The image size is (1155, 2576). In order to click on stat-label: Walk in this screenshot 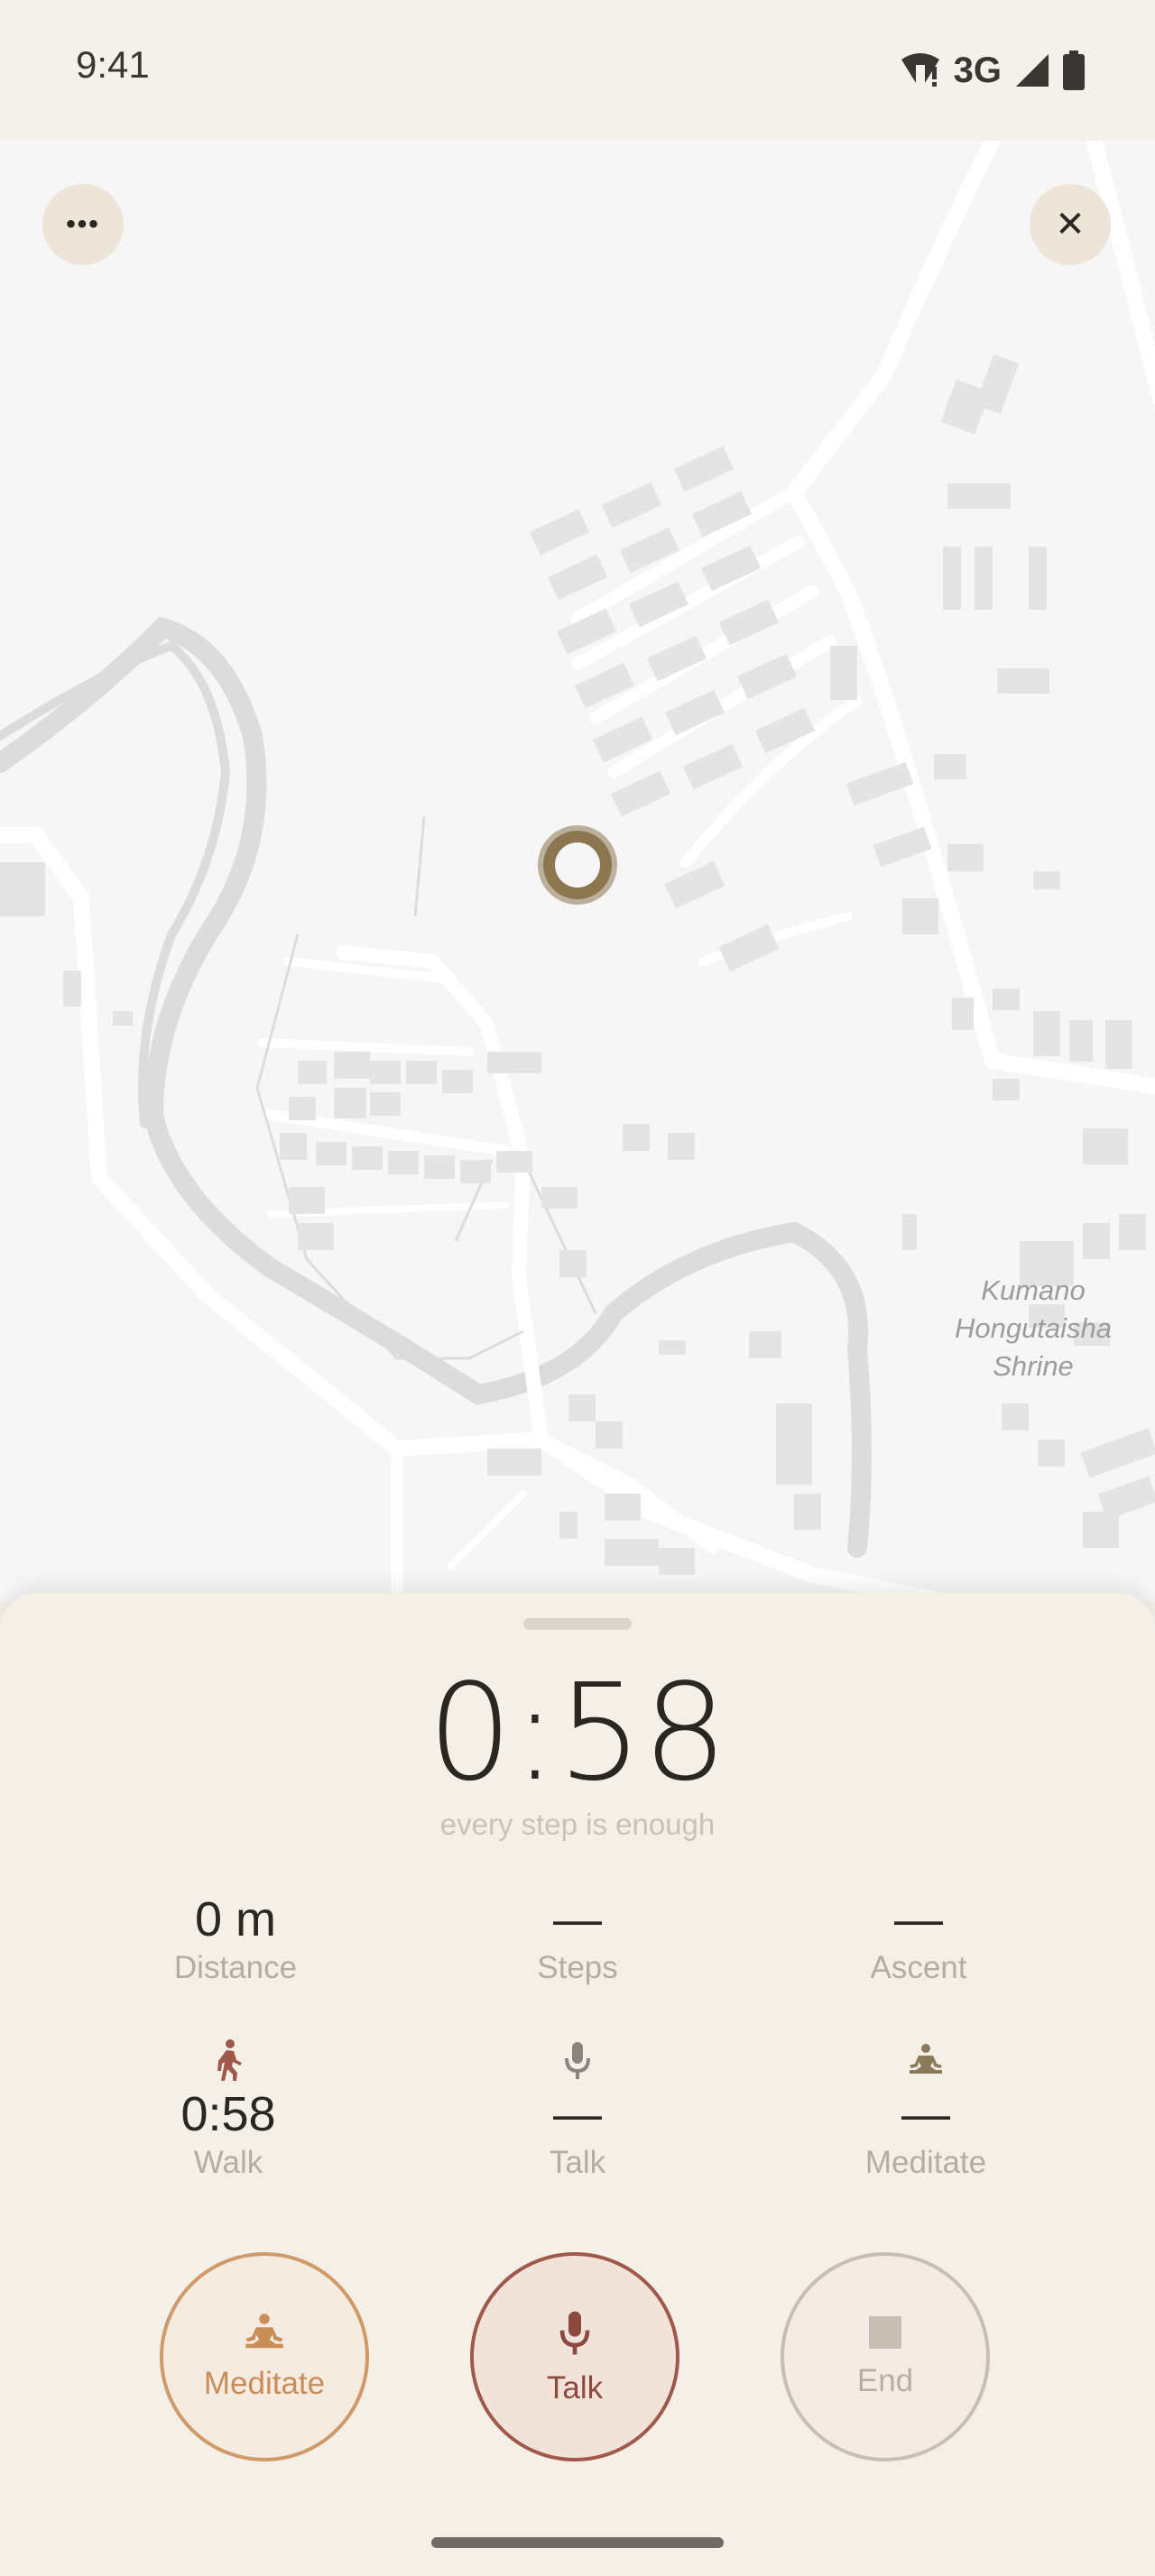, I will do `click(228, 2162)`.